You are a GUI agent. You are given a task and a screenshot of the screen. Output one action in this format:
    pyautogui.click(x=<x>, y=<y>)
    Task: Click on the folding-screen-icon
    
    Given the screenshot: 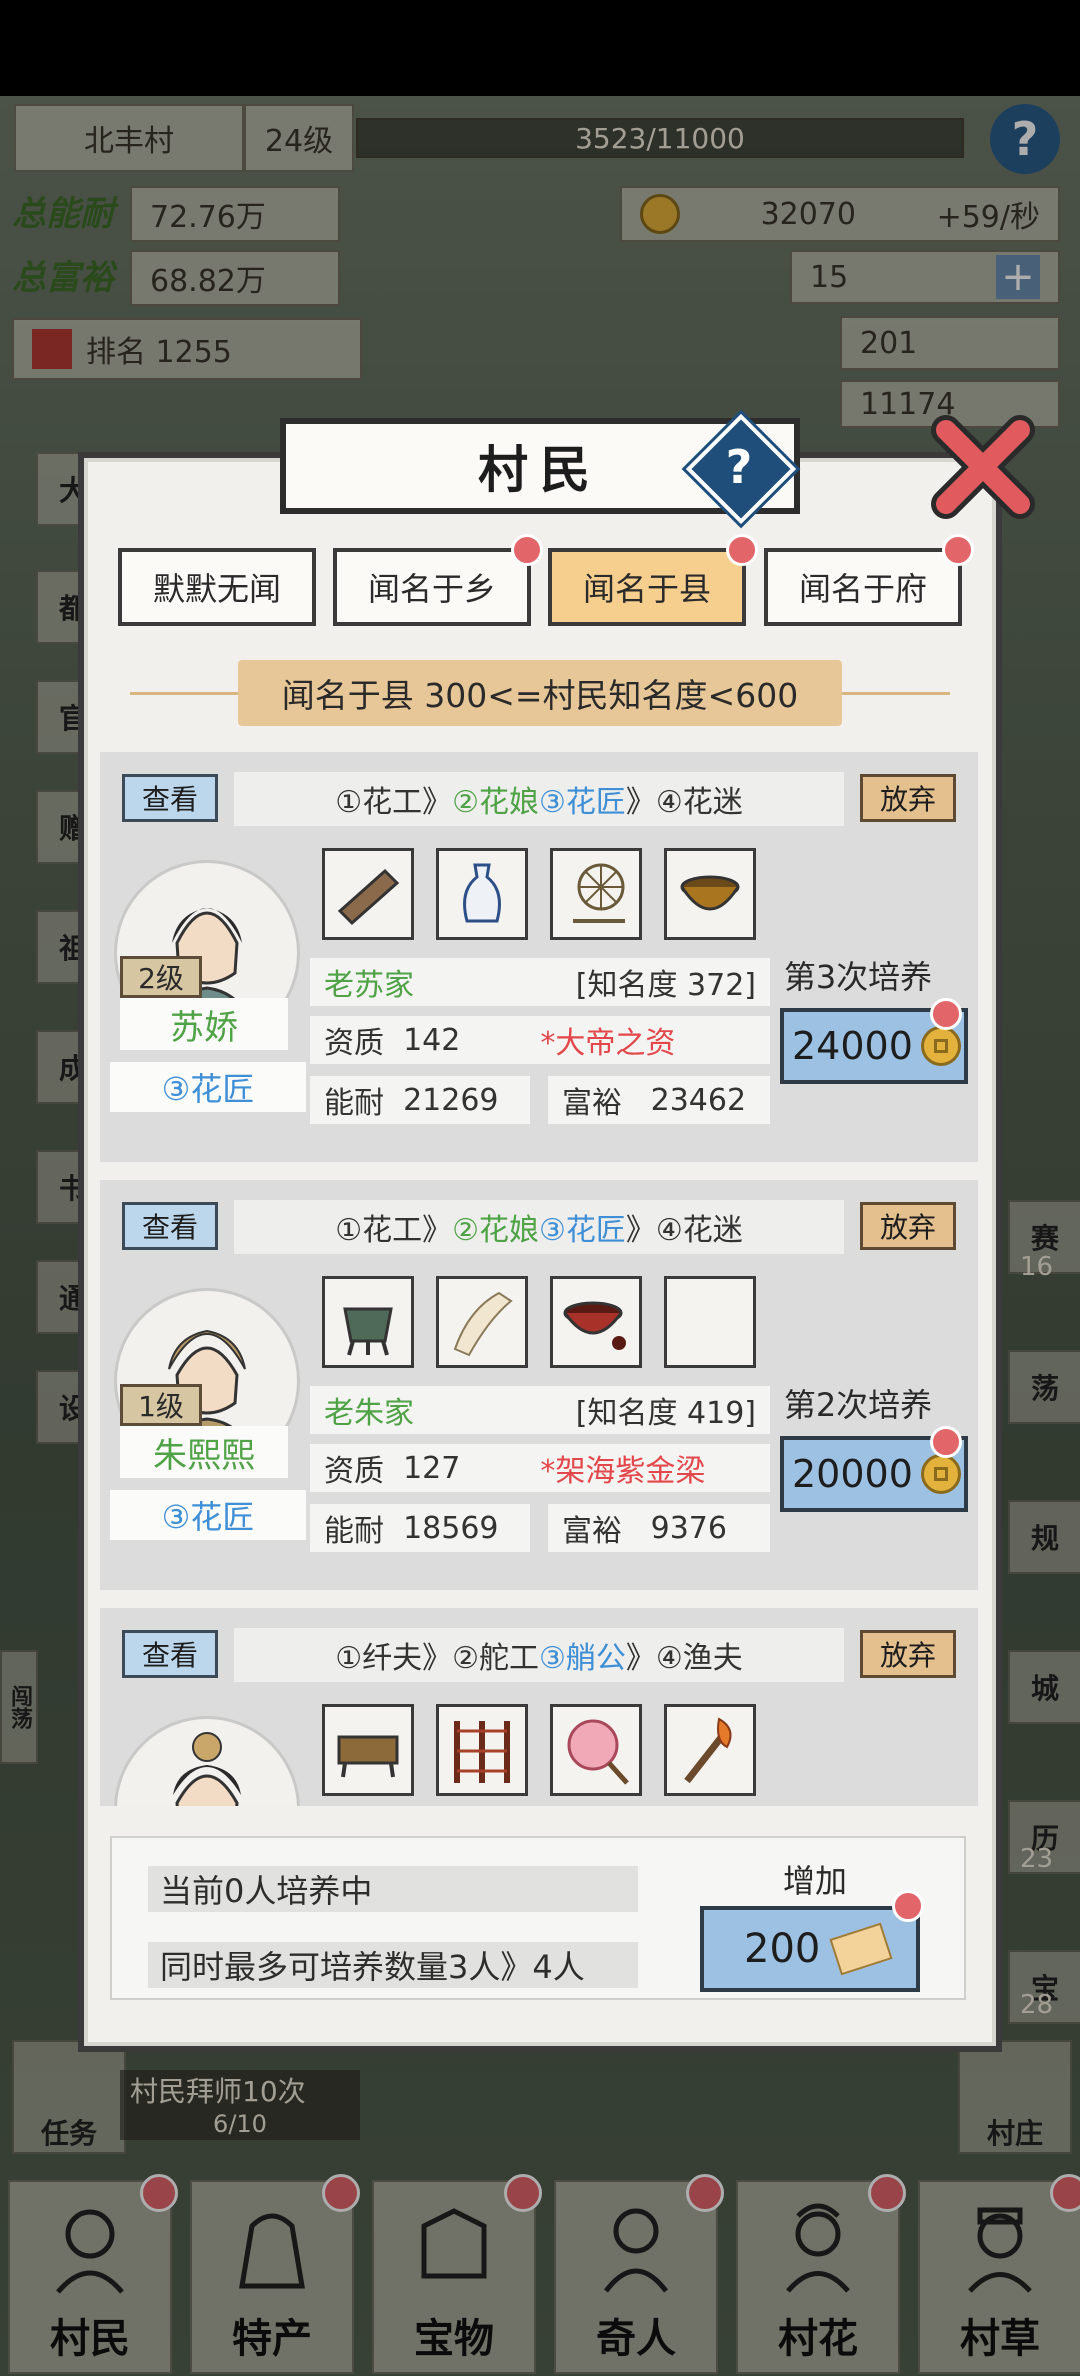 What is the action you would take?
    pyautogui.click(x=482, y=1750)
    